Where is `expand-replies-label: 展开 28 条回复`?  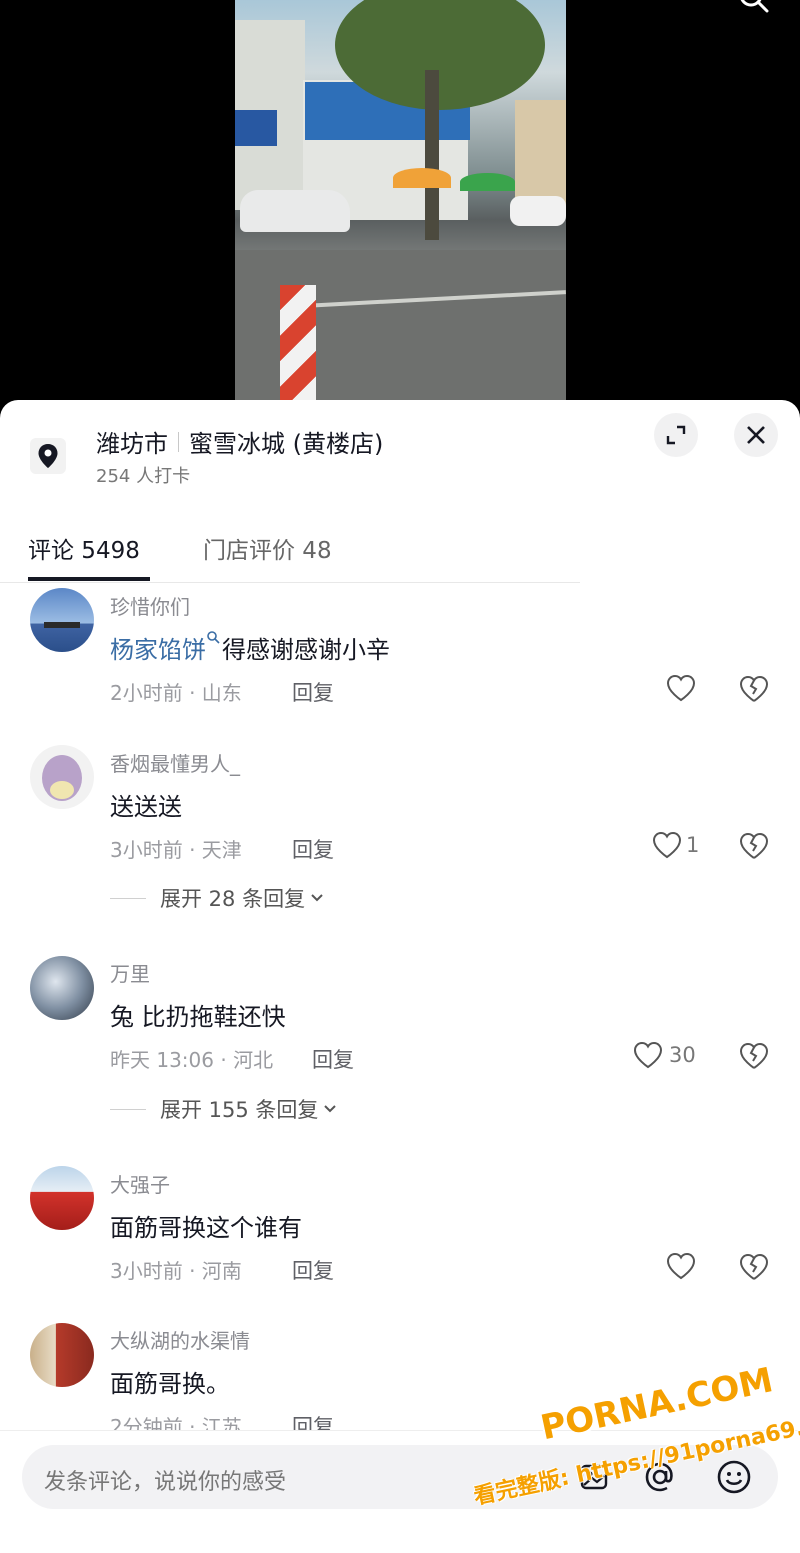 expand-replies-label: 展开 28 条回复 is located at coordinates (233, 899).